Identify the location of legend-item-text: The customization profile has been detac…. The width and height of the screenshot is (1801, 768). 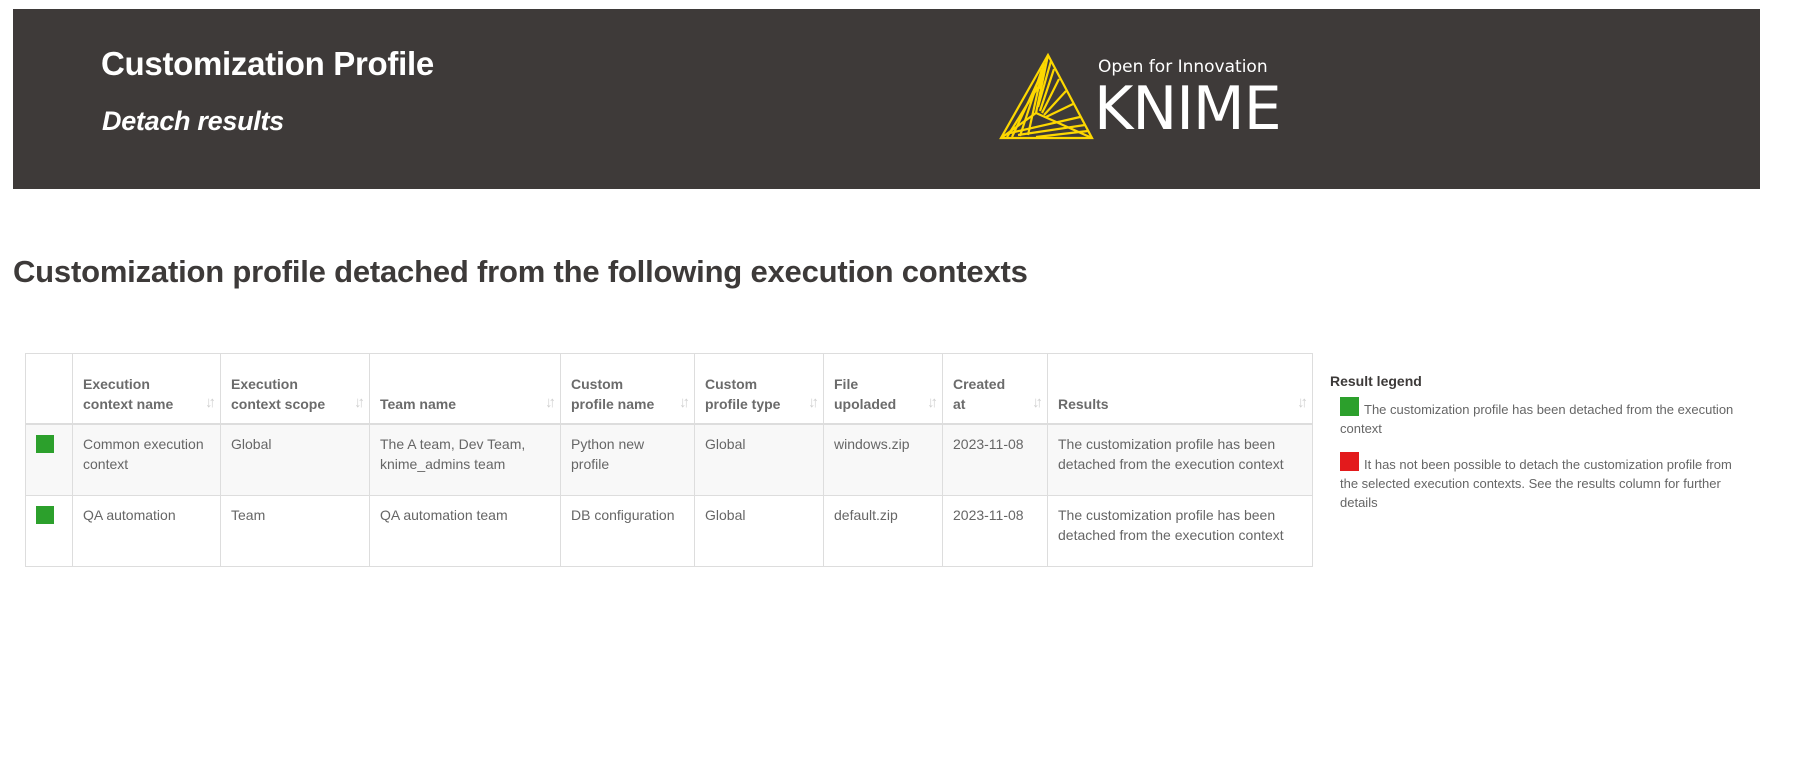
(1537, 419).